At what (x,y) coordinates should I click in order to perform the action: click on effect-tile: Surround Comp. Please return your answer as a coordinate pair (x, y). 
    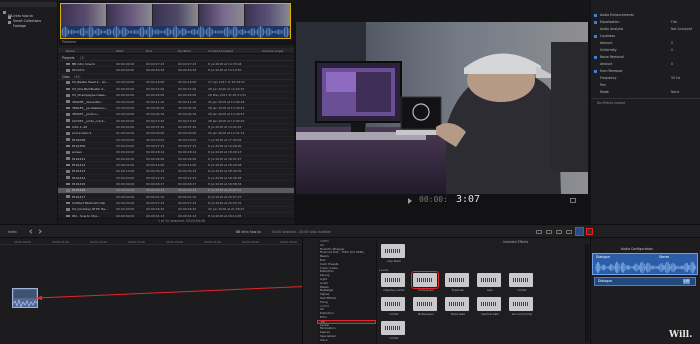
    Looking at the image, I should click on (522, 308).